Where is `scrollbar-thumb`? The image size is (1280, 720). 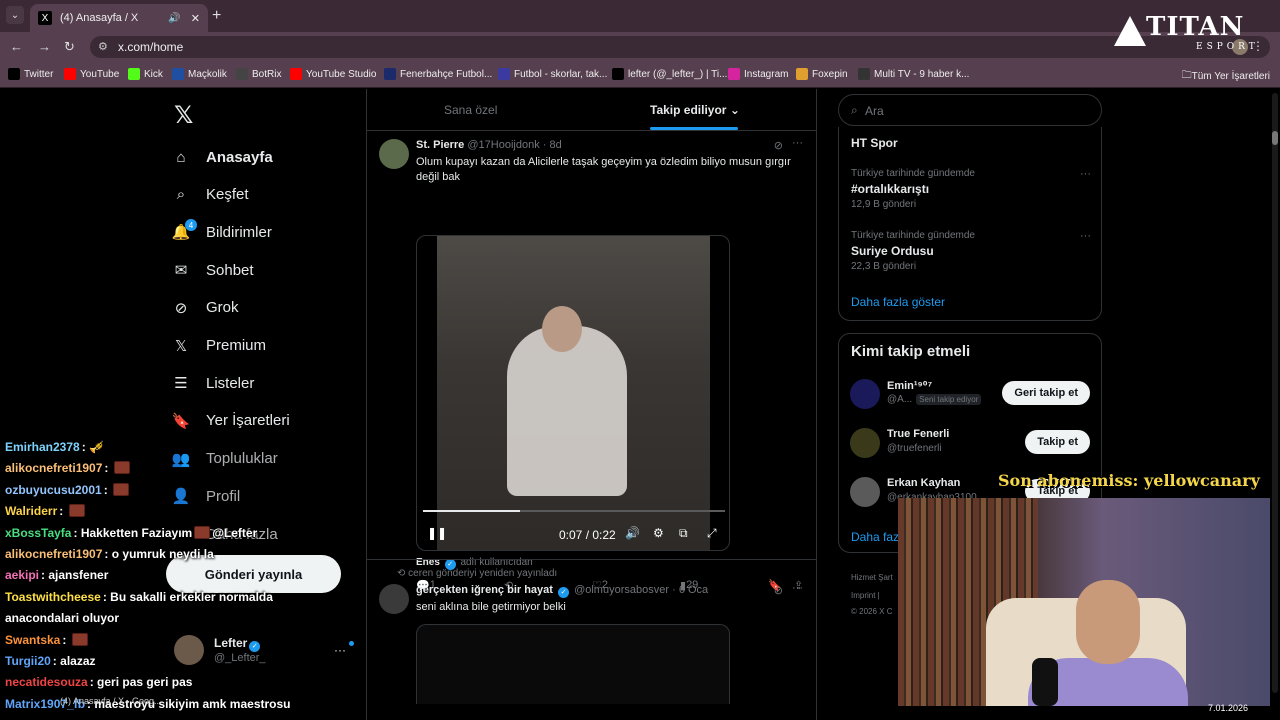
scrollbar-thumb is located at coordinates (1275, 138).